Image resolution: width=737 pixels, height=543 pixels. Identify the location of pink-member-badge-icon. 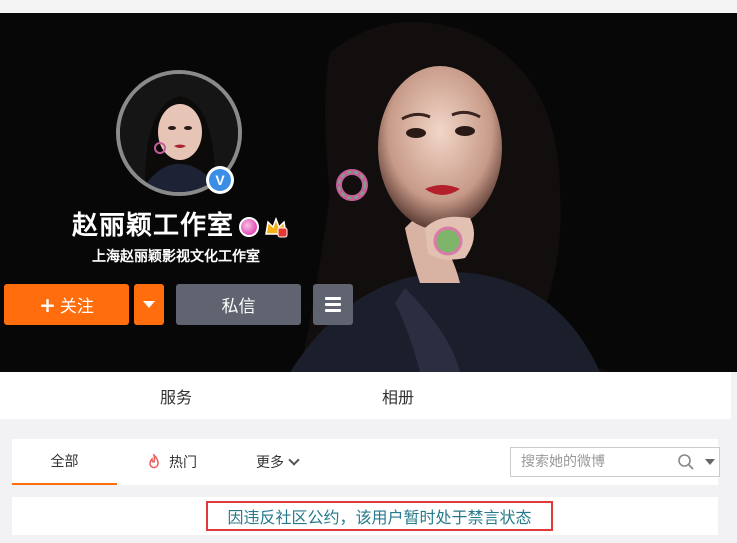
(249, 227).